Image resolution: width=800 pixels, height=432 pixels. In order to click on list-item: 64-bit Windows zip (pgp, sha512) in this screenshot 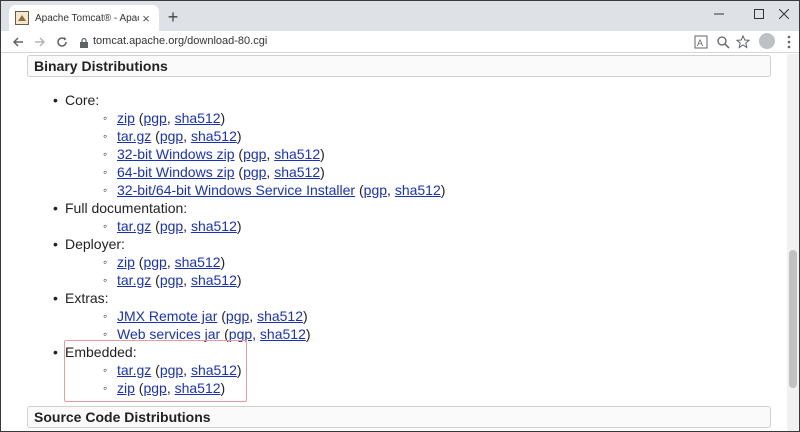, I will do `click(214, 173)`.